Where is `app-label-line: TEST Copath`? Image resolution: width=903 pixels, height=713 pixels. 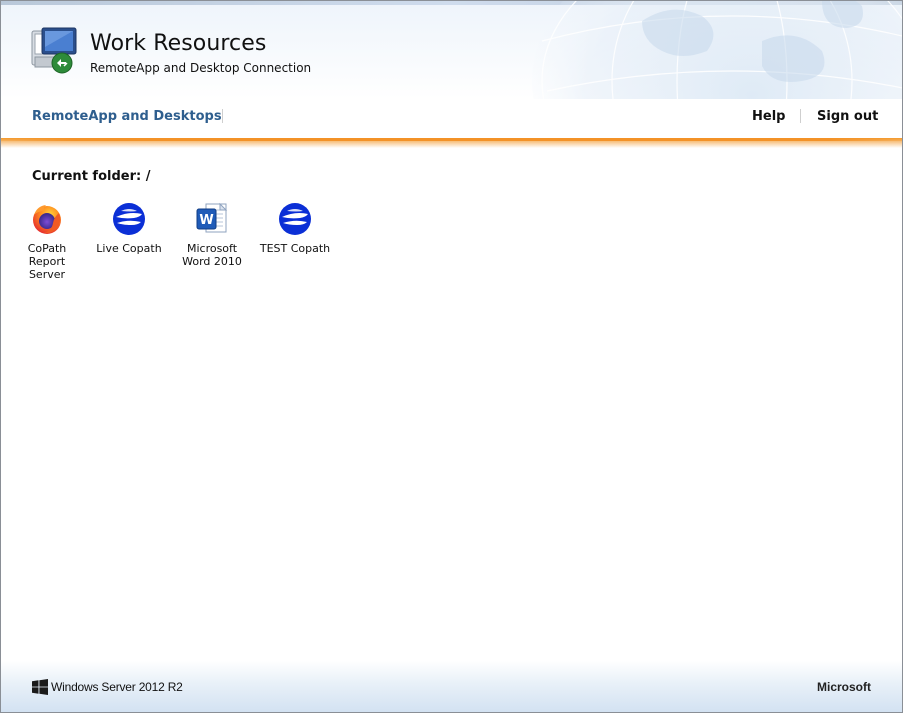
app-label-line: TEST Copath is located at coordinates (295, 248).